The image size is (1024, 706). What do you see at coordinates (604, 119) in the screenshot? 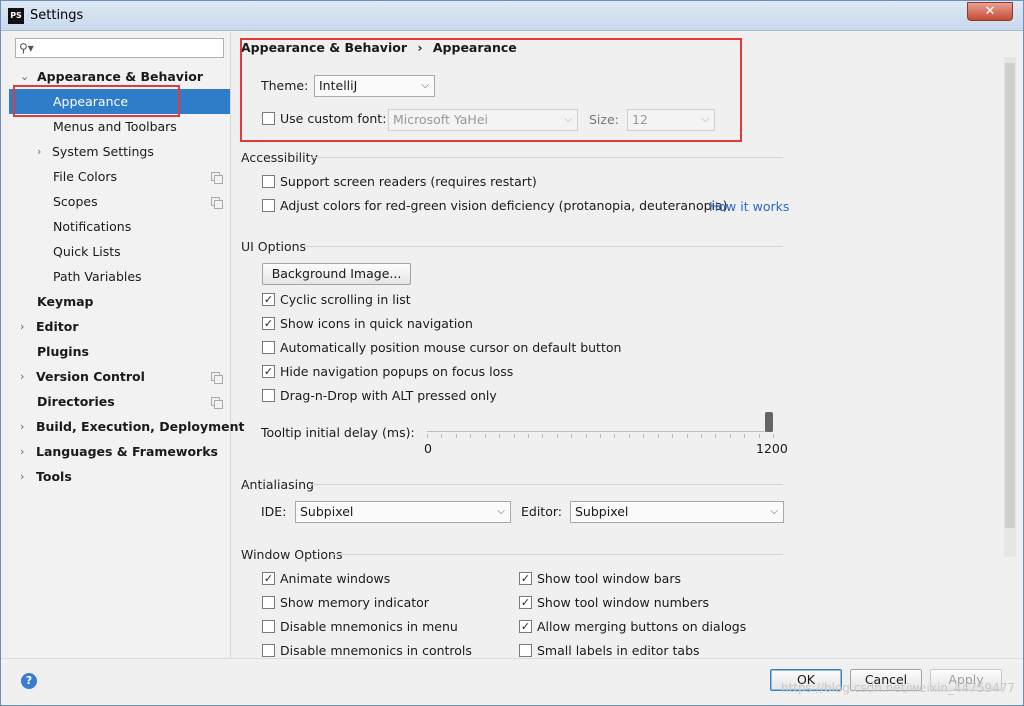
I see `size-label: Size:` at bounding box center [604, 119].